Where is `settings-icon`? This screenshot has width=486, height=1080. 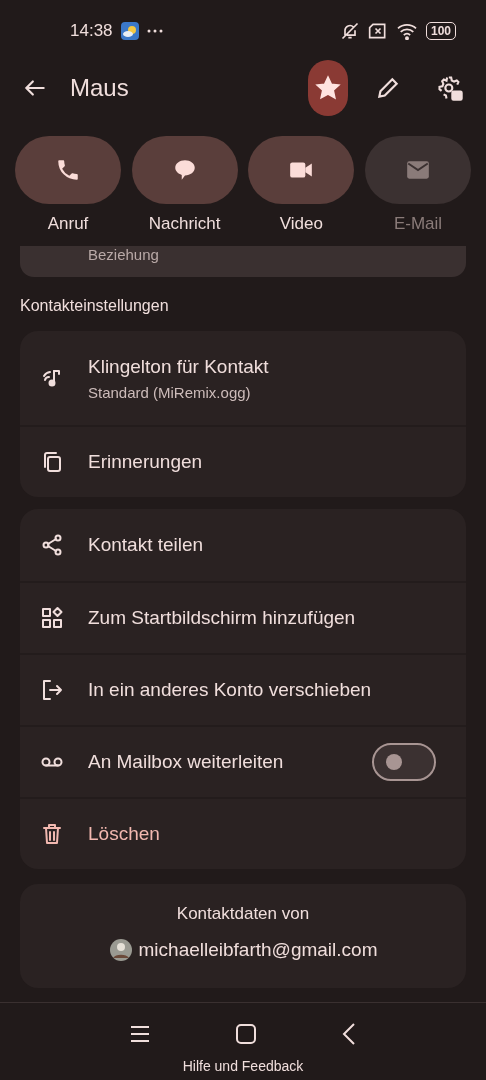
settings-icon is located at coordinates (450, 88).